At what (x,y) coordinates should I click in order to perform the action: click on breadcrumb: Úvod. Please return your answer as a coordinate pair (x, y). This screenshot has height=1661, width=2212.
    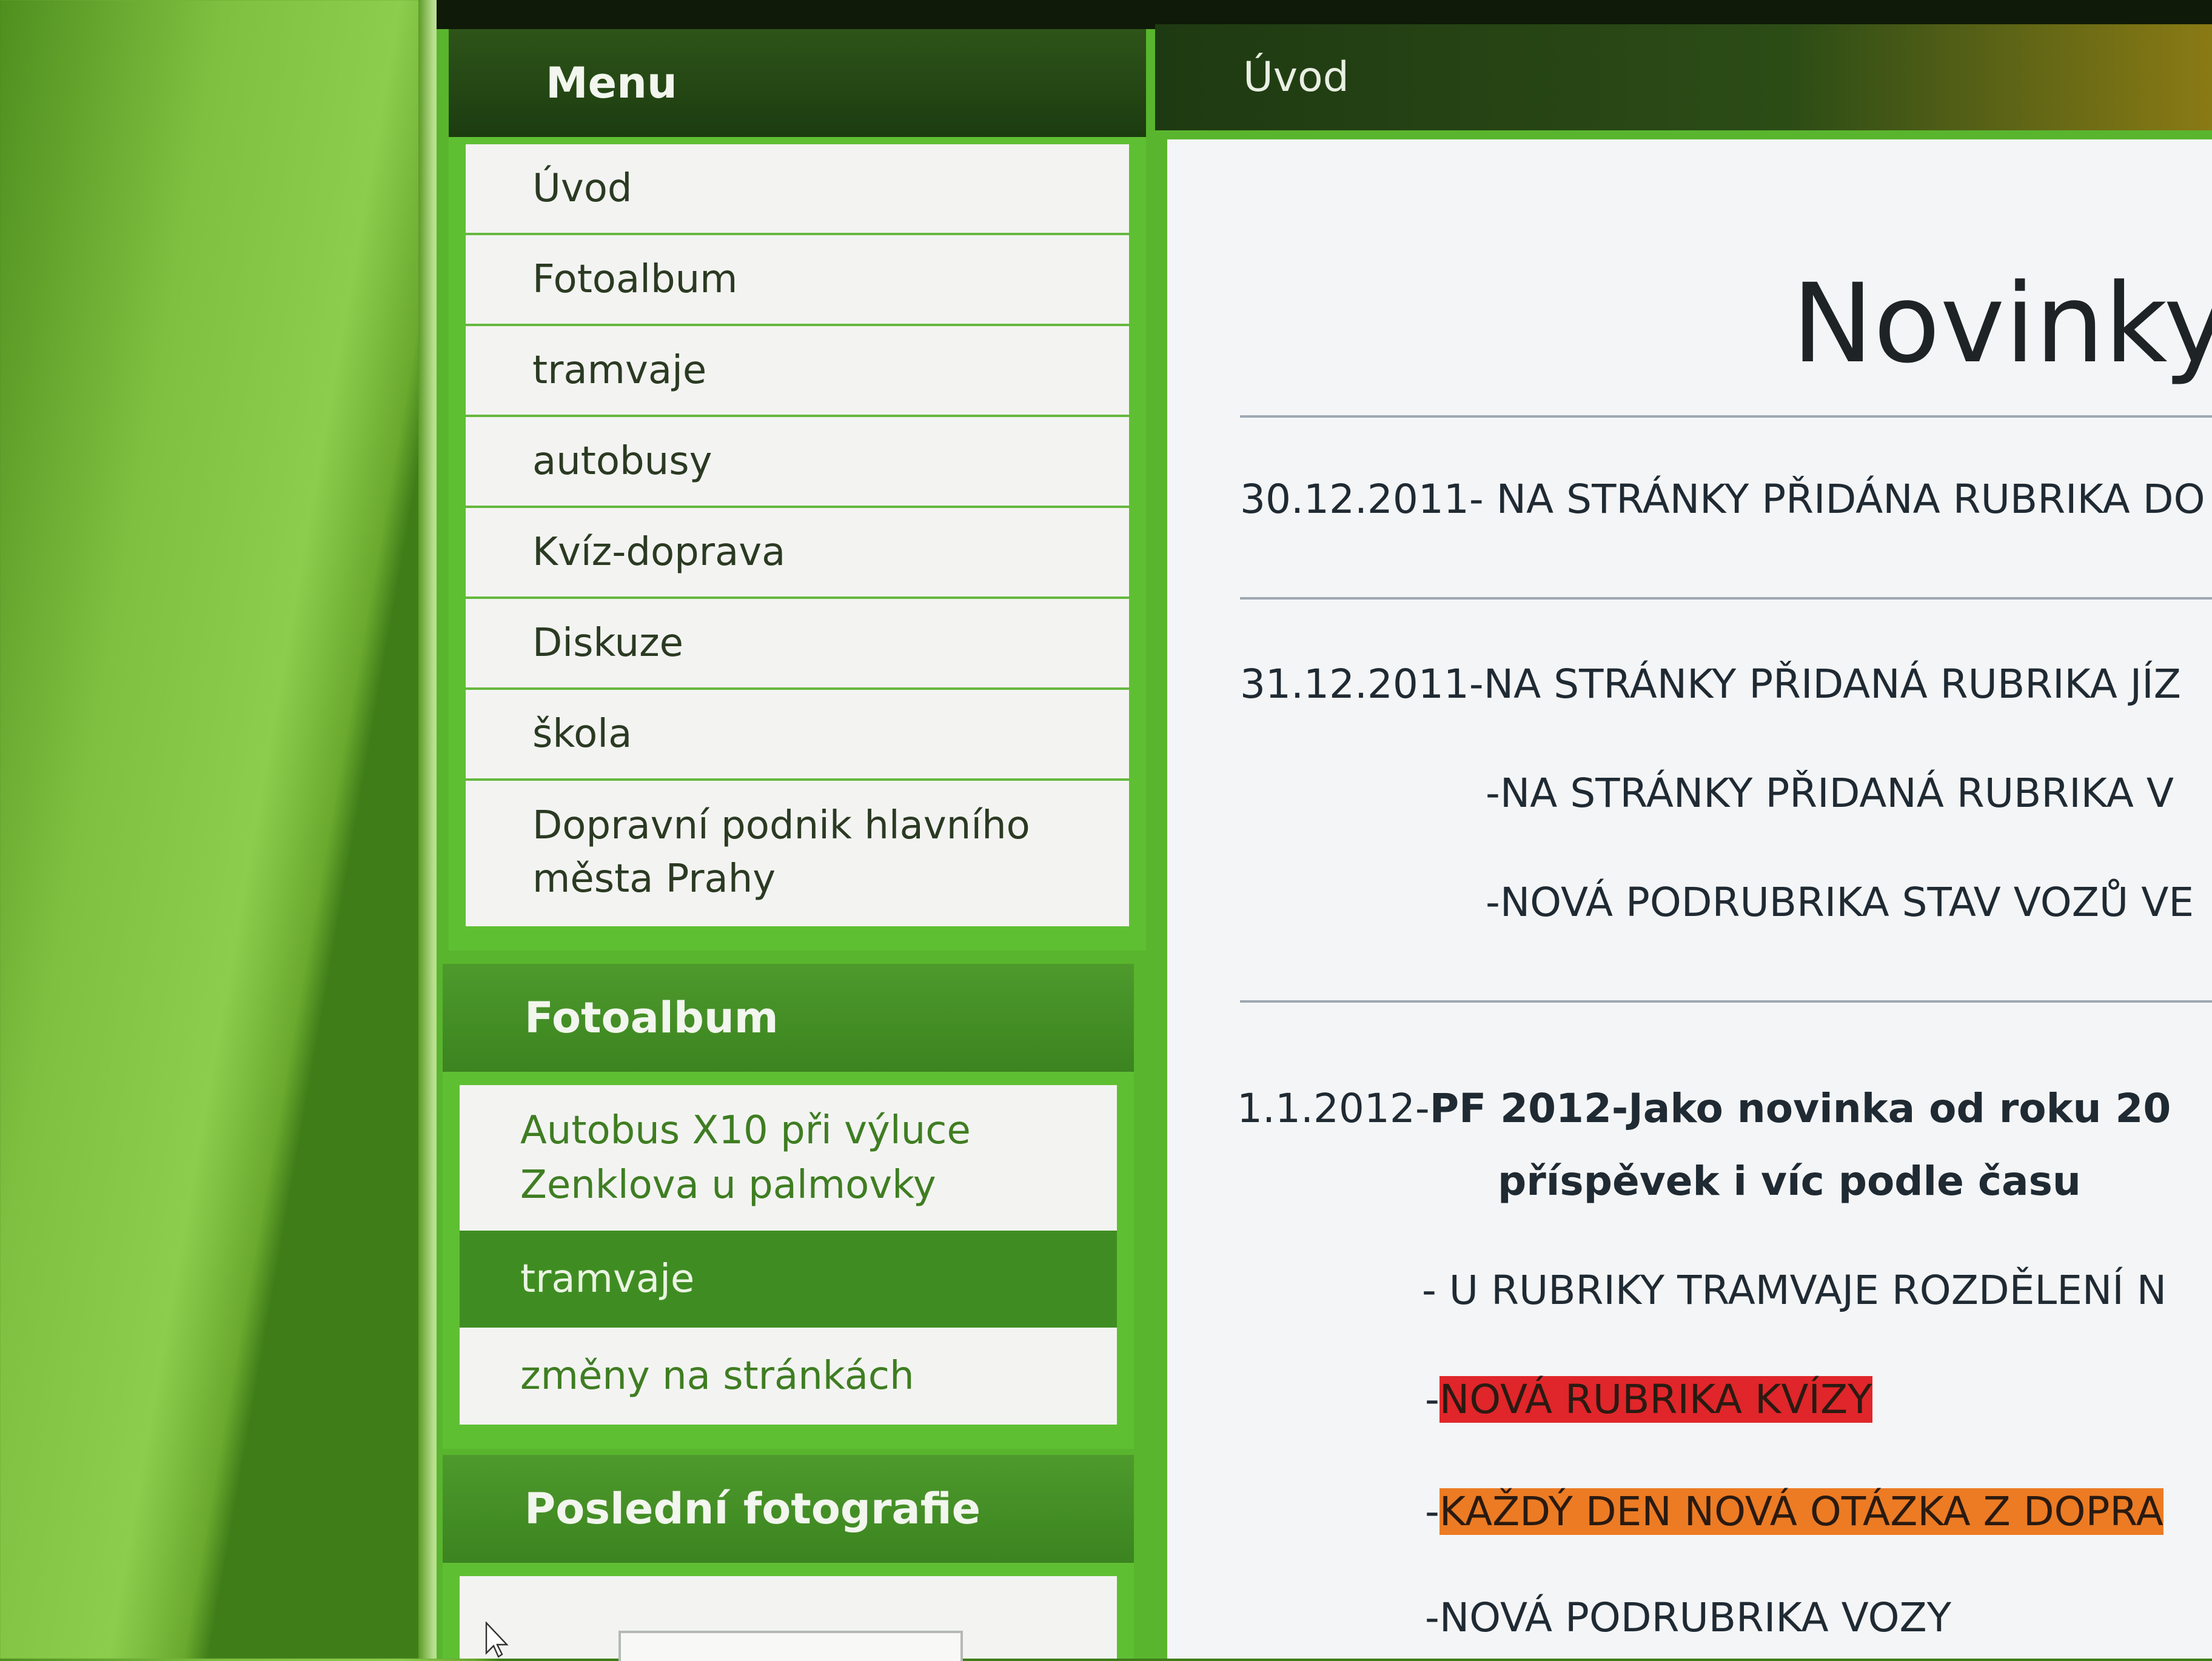
    Looking at the image, I should click on (1684, 77).